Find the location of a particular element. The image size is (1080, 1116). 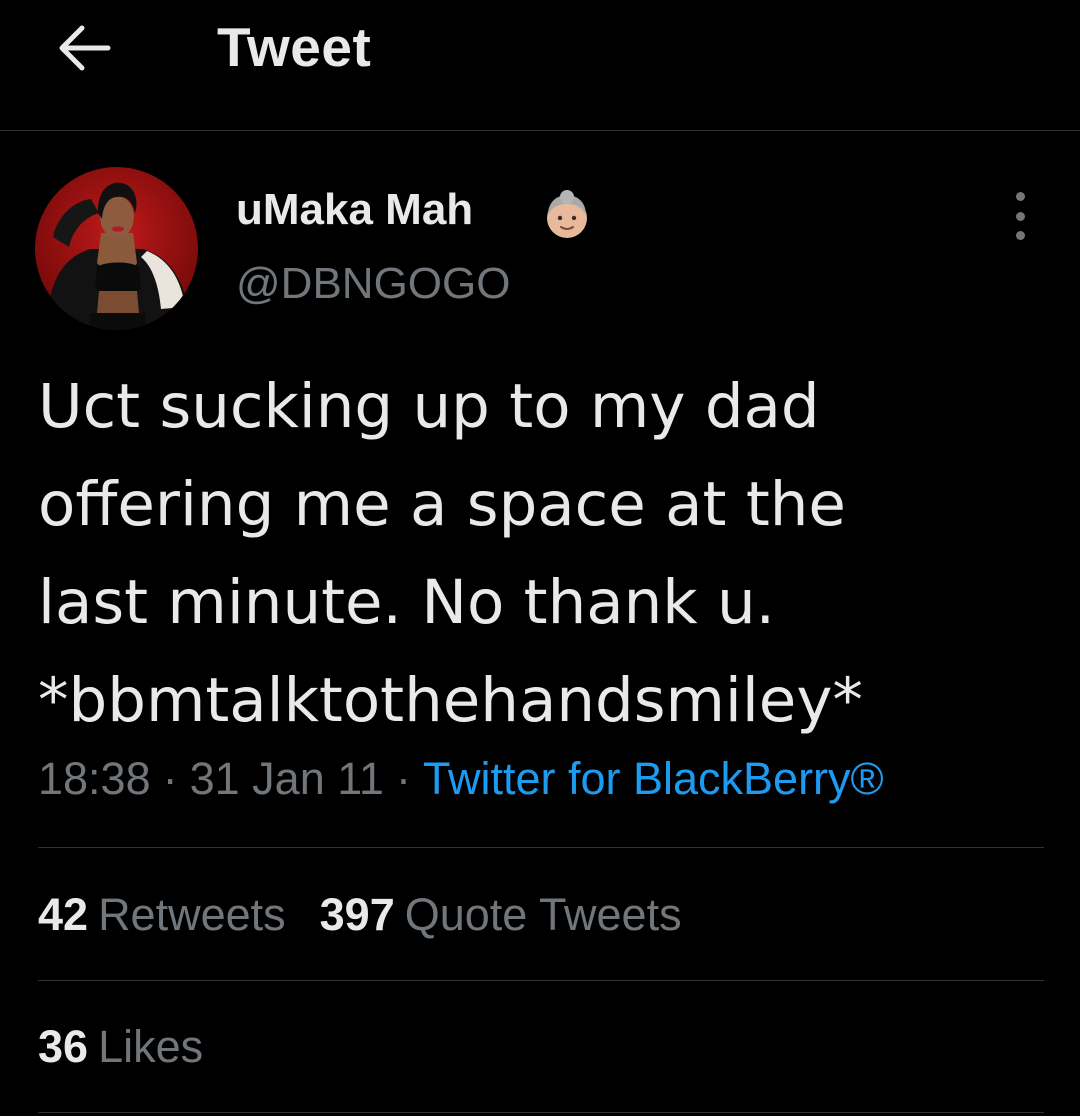

retweets-label: Retweets is located at coordinates (192, 914).